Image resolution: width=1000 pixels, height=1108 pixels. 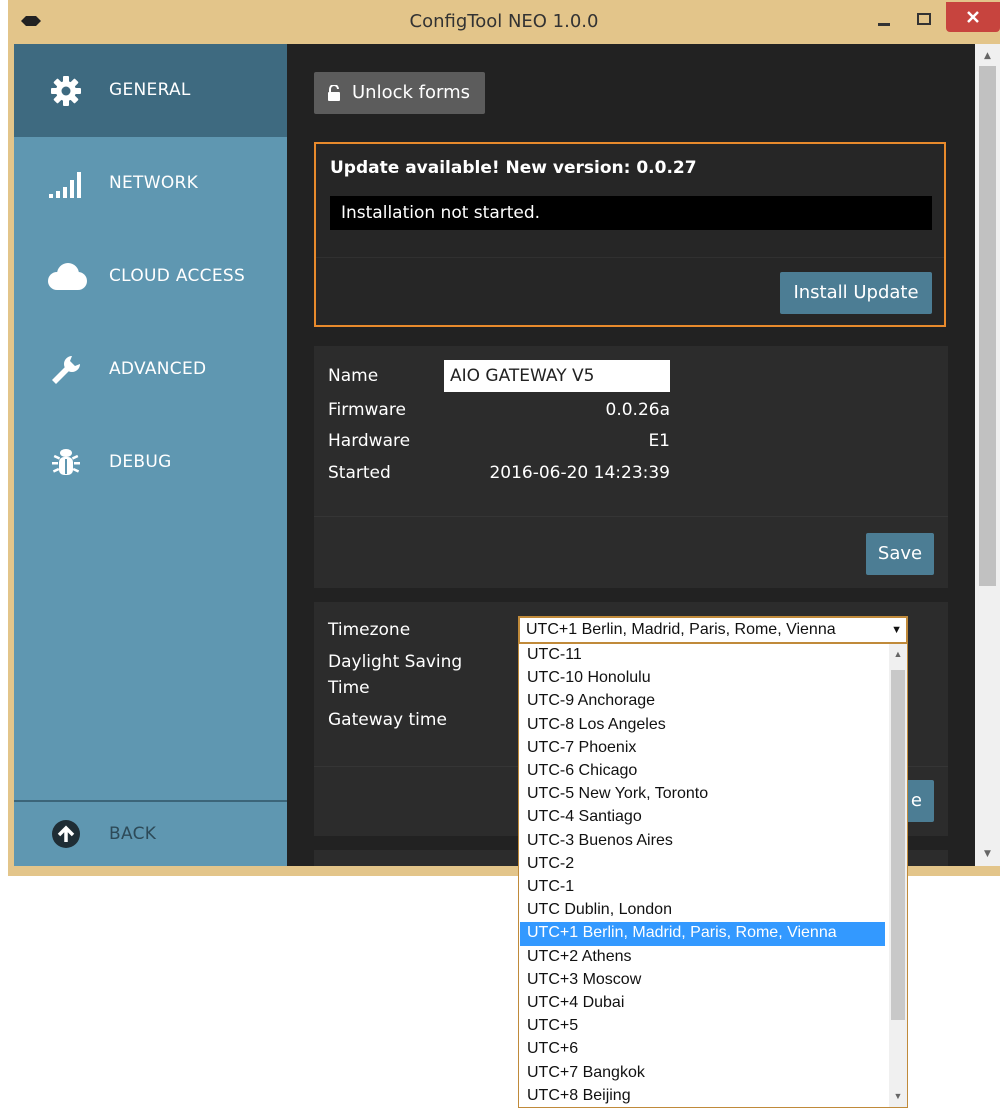 I want to click on firmware-value: 0.0.26a, so click(x=638, y=410).